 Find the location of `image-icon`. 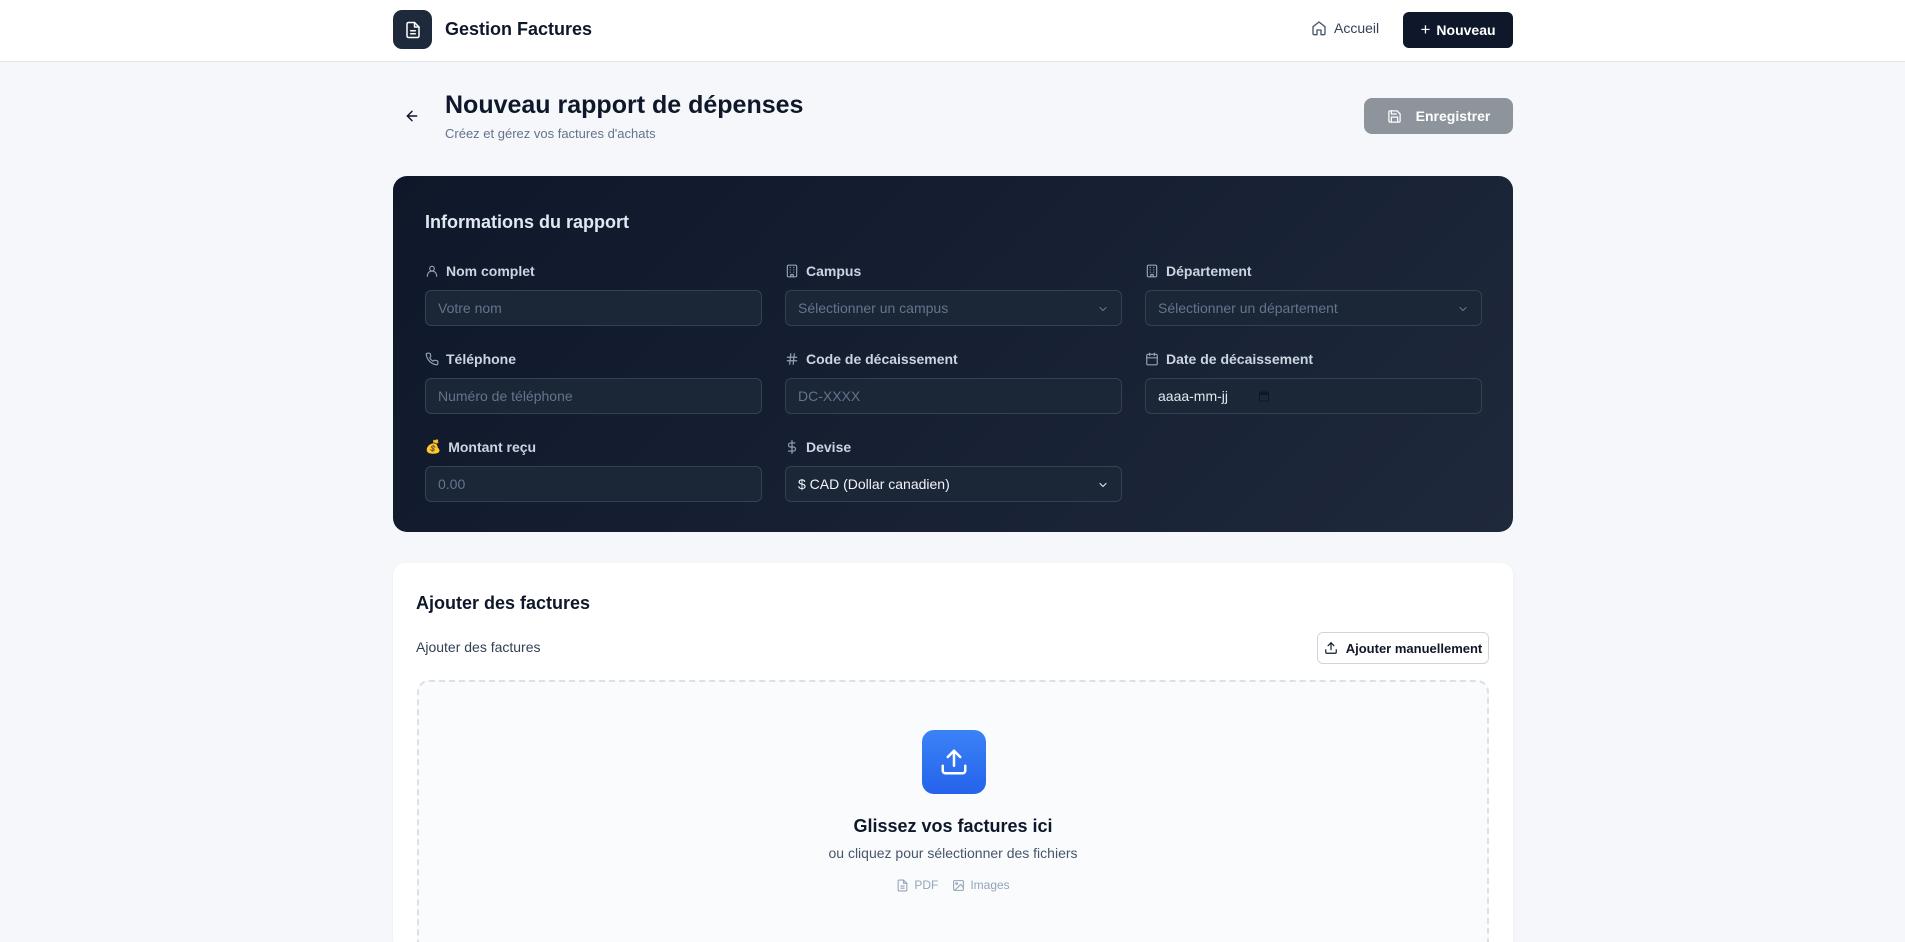

image-icon is located at coordinates (959, 885).